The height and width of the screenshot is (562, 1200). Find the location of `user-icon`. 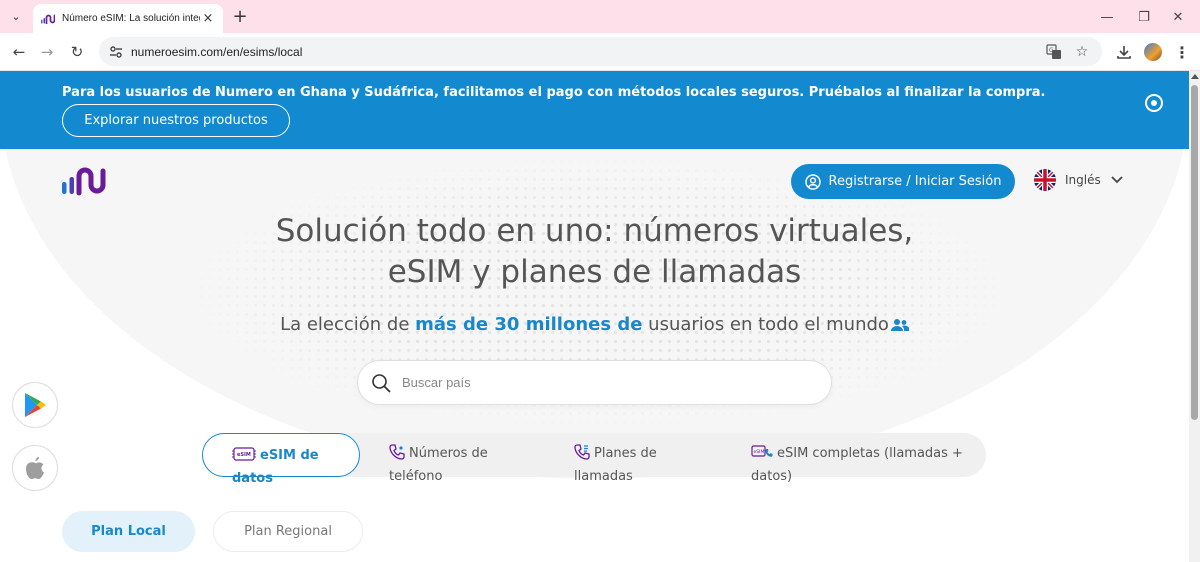

user-icon is located at coordinates (812, 181).